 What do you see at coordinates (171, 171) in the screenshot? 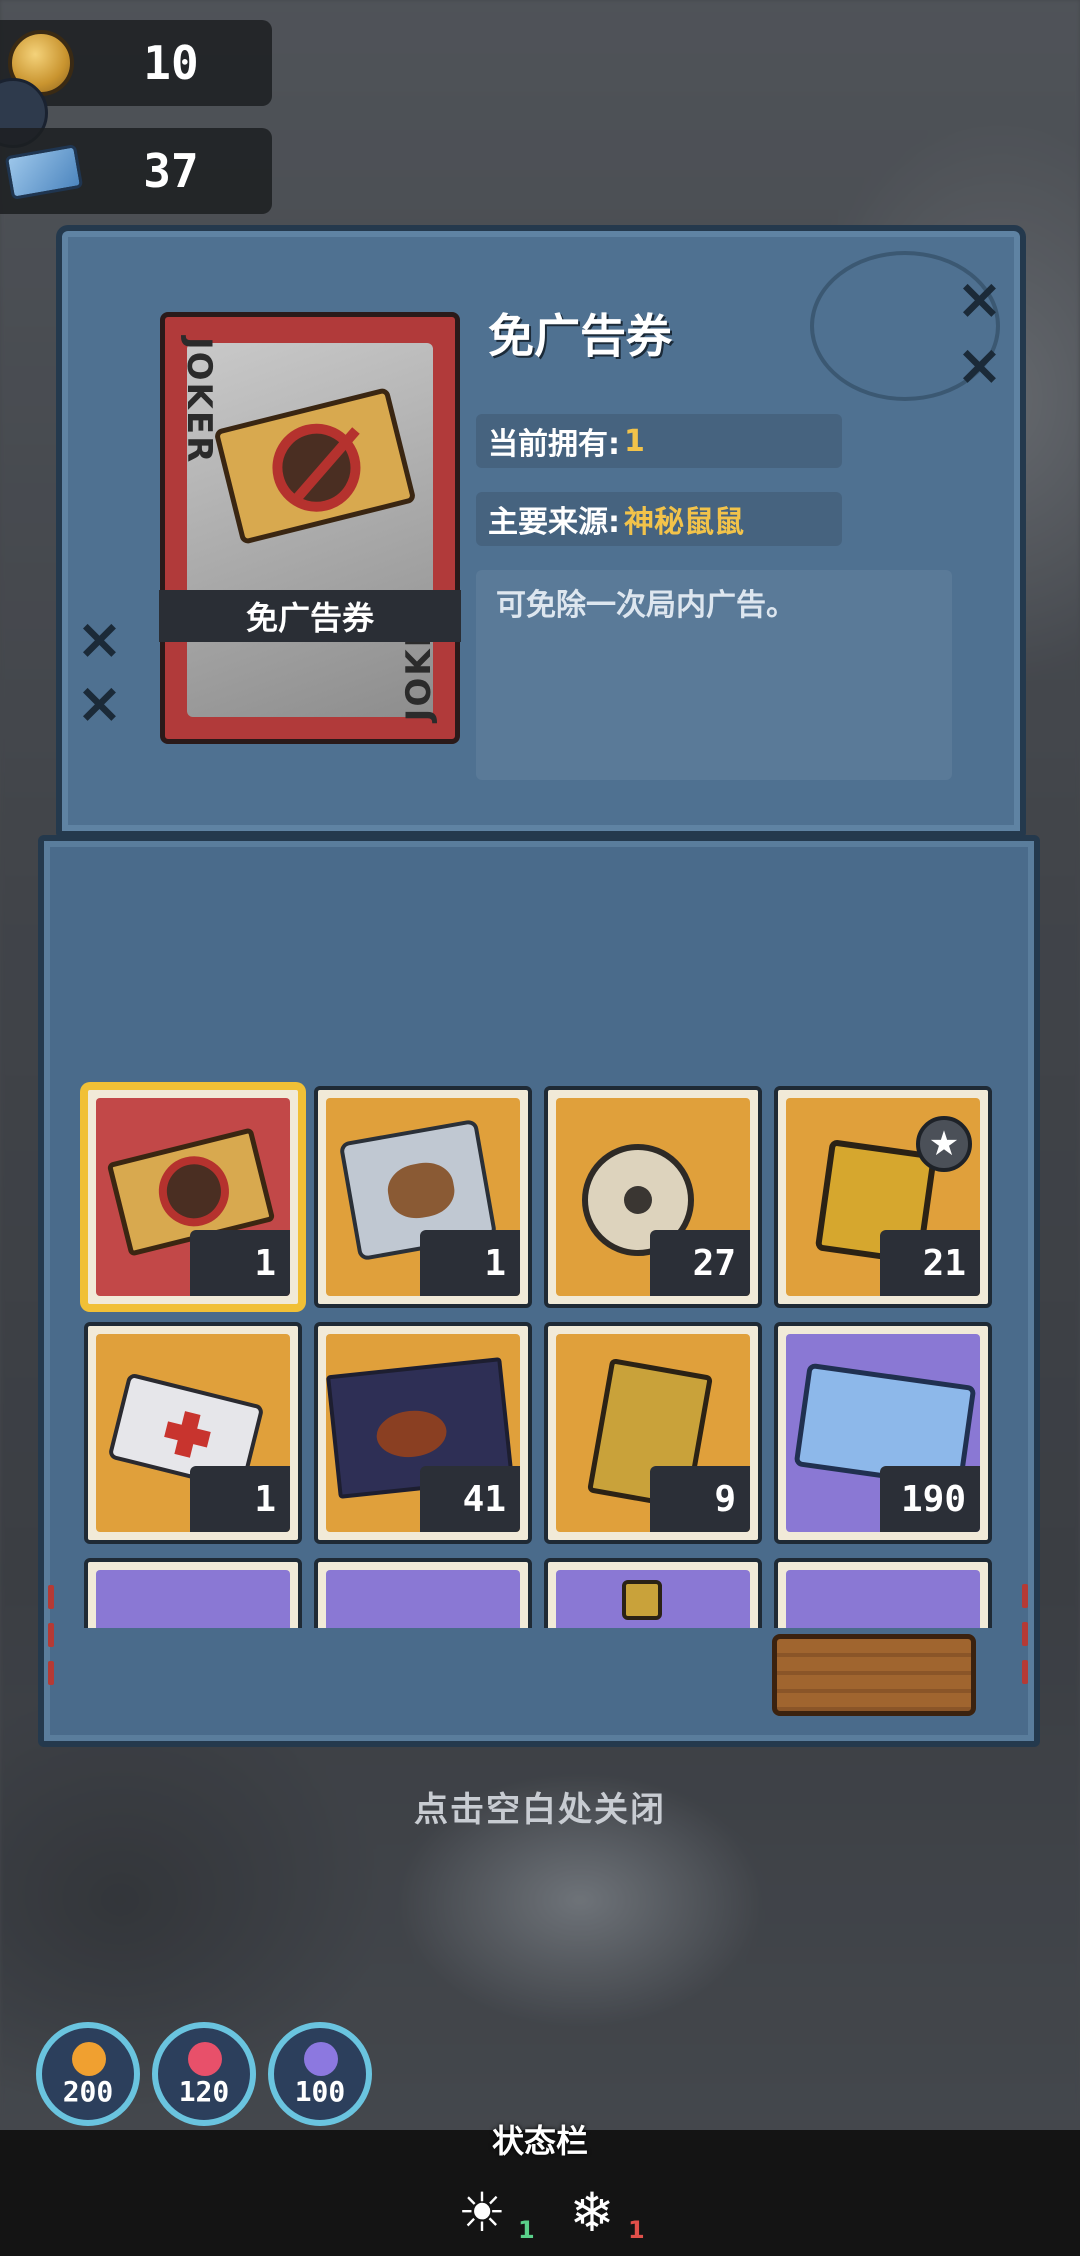
I see `ticket-value: 37` at bounding box center [171, 171].